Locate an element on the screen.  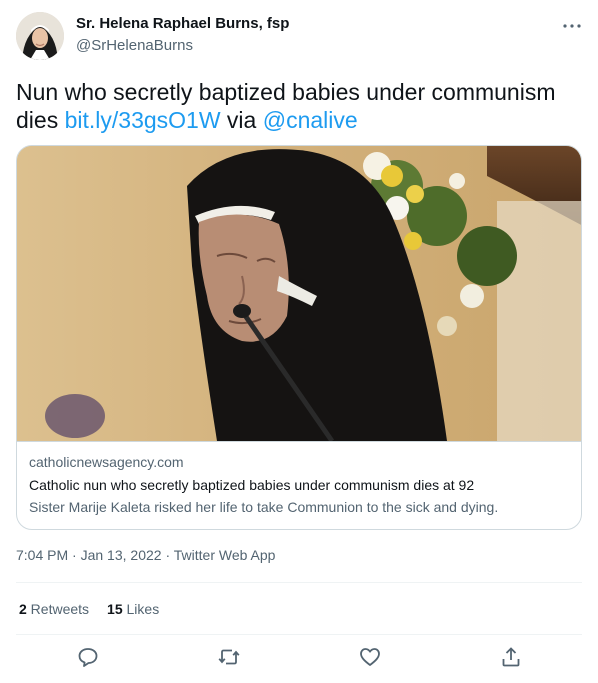
reply-icon is located at coordinates (88, 657).